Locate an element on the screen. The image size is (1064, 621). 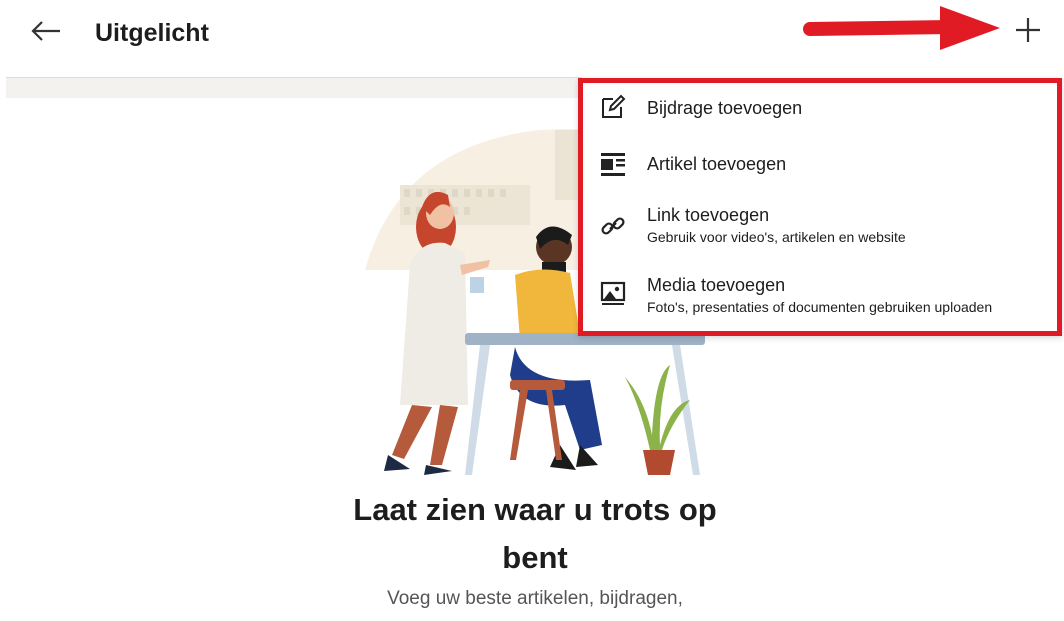
empty-state-subtext: Voeg uw beste artikelen, bijdragen, is located at coordinates (535, 598).